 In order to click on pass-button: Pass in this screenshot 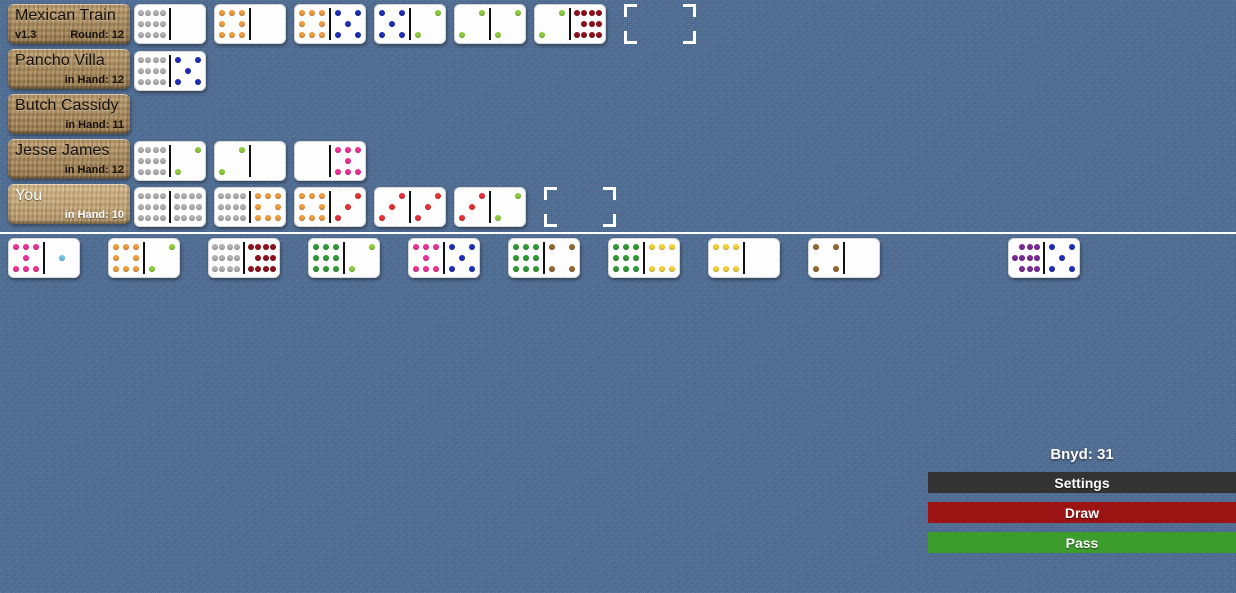, I will do `click(1082, 542)`.